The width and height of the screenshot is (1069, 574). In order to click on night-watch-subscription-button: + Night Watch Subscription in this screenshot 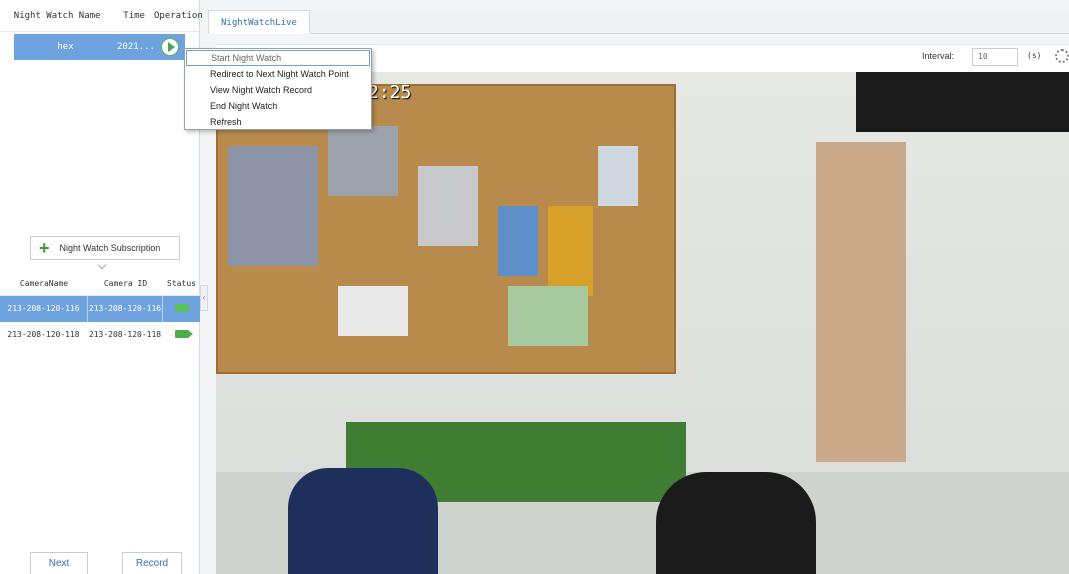, I will do `click(105, 248)`.